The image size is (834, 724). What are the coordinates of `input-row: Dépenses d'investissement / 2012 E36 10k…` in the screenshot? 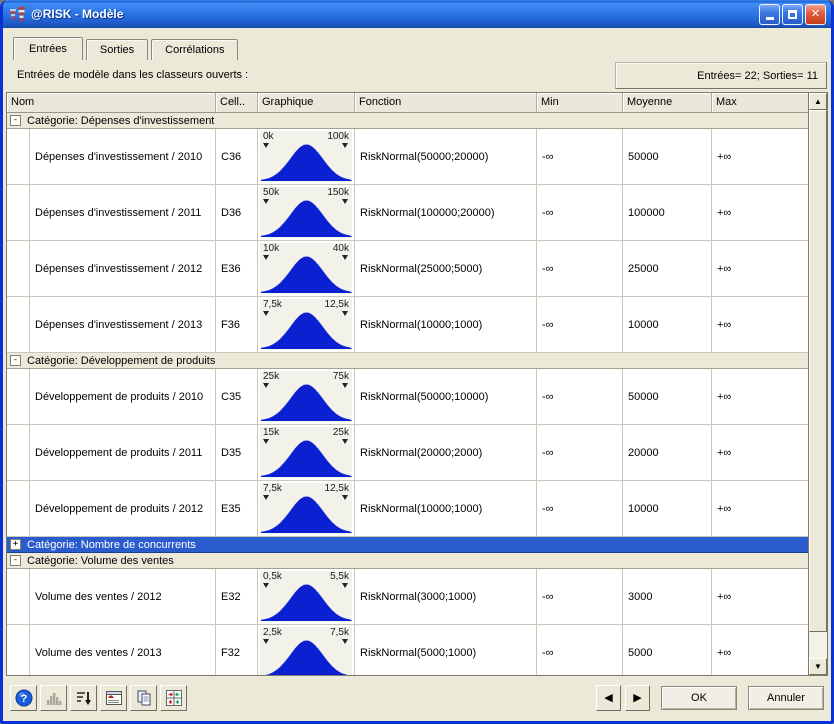 It's located at (408, 269).